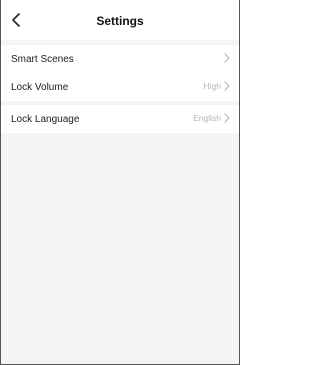 This screenshot has height=365, width=320. I want to click on smart-scenes-label: Smart Scenes, so click(42, 59).